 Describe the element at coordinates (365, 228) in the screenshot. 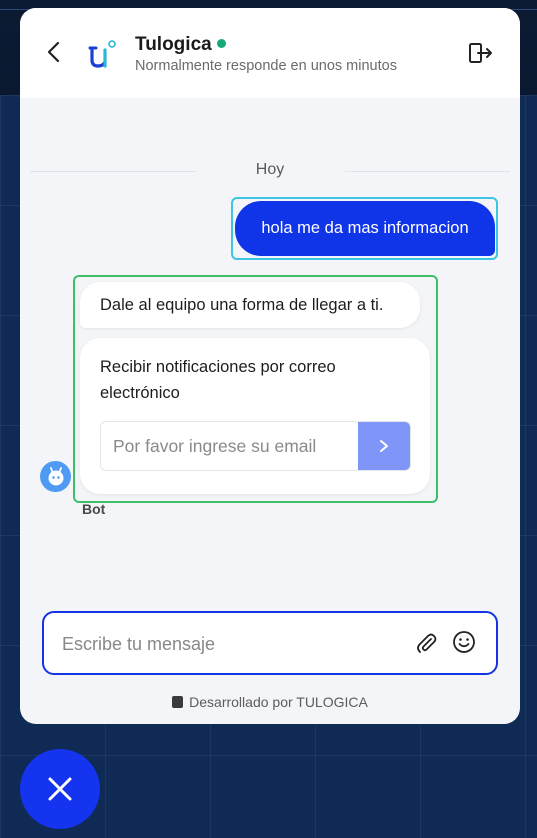

I see `user-message-bubble: hola me da mas informacion` at that location.